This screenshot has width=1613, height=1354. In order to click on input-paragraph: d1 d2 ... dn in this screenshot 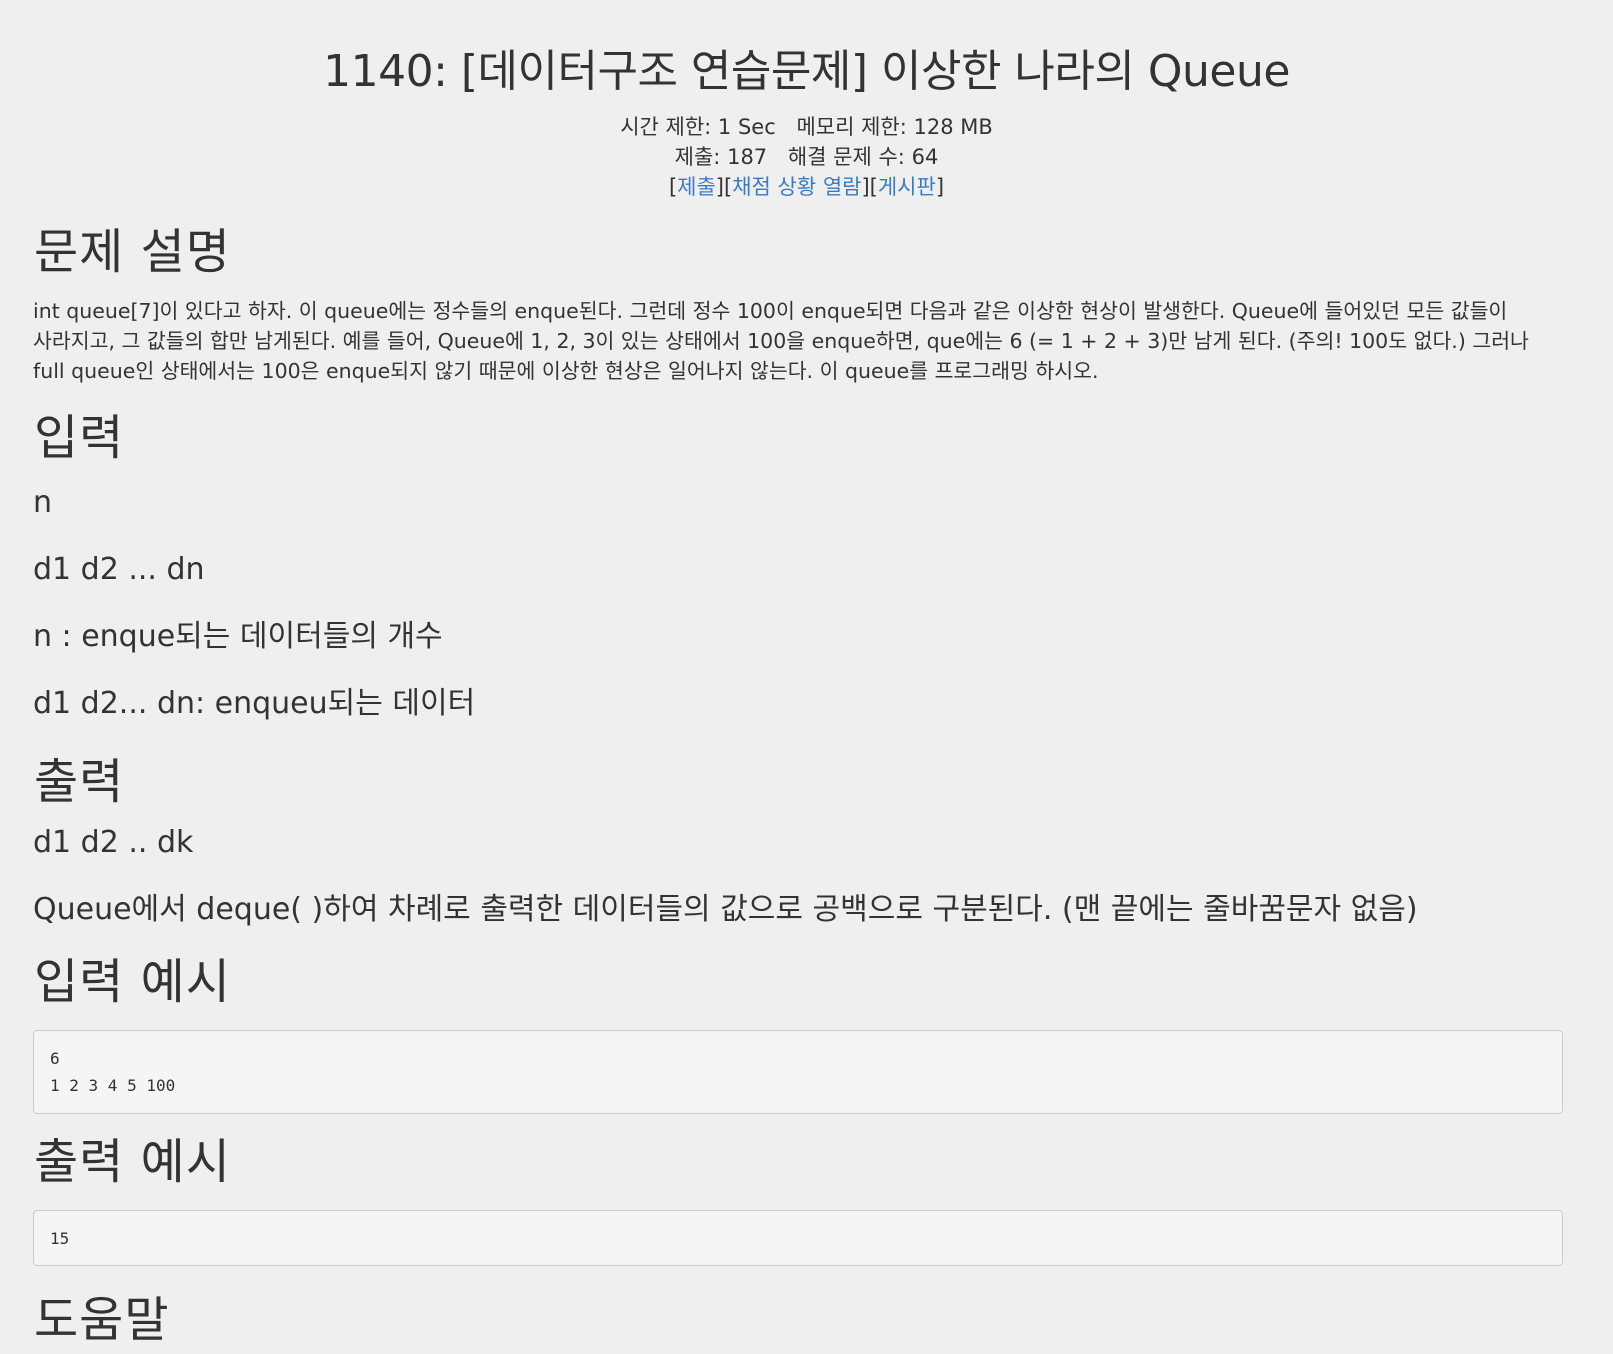, I will do `click(119, 569)`.